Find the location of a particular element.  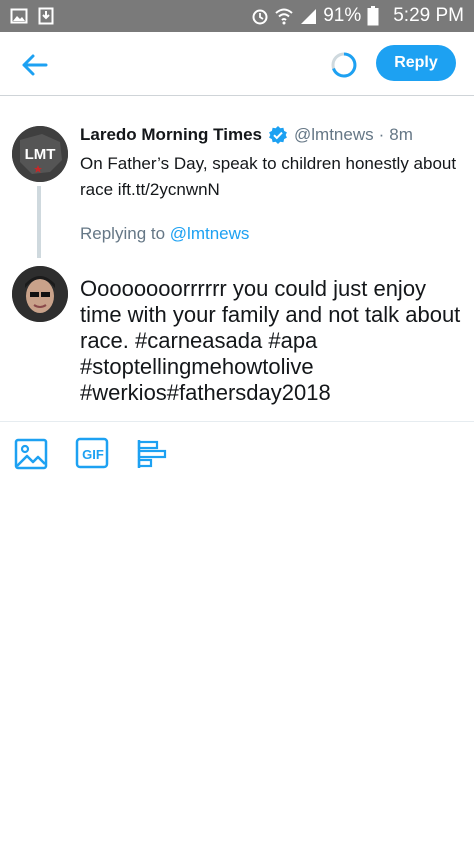

avatar: LMT is located at coordinates (40, 154).